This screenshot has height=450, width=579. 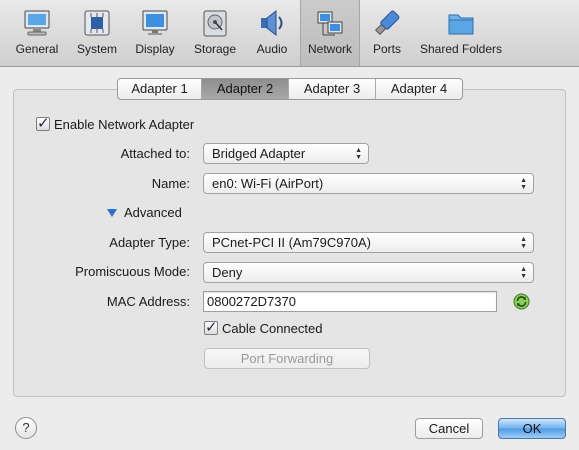 I want to click on ports-icon, so click(x=387, y=23).